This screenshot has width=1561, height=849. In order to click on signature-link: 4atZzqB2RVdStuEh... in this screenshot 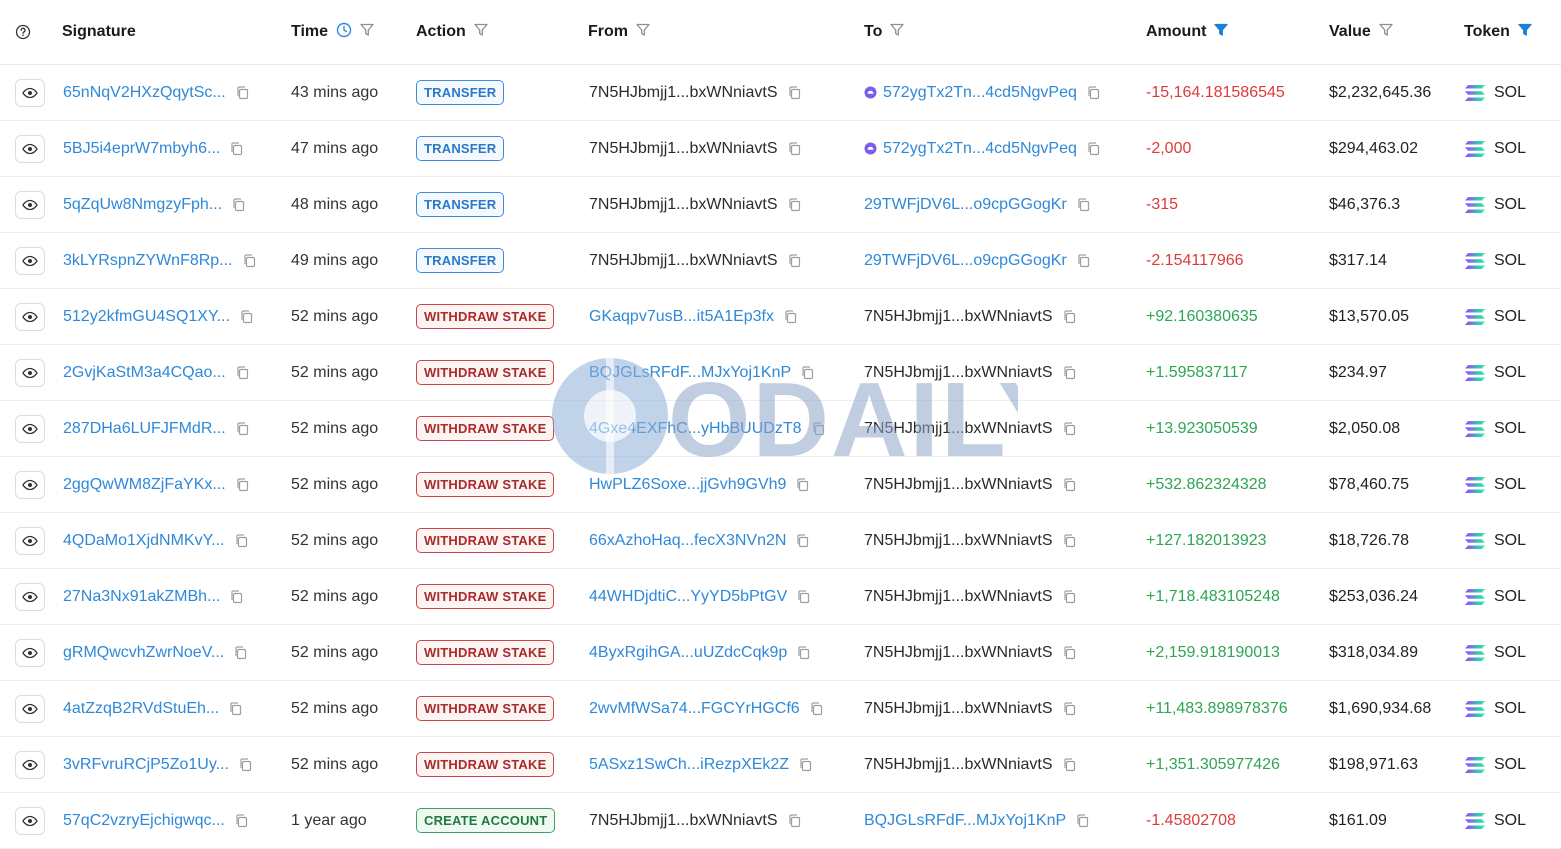, I will do `click(141, 709)`.